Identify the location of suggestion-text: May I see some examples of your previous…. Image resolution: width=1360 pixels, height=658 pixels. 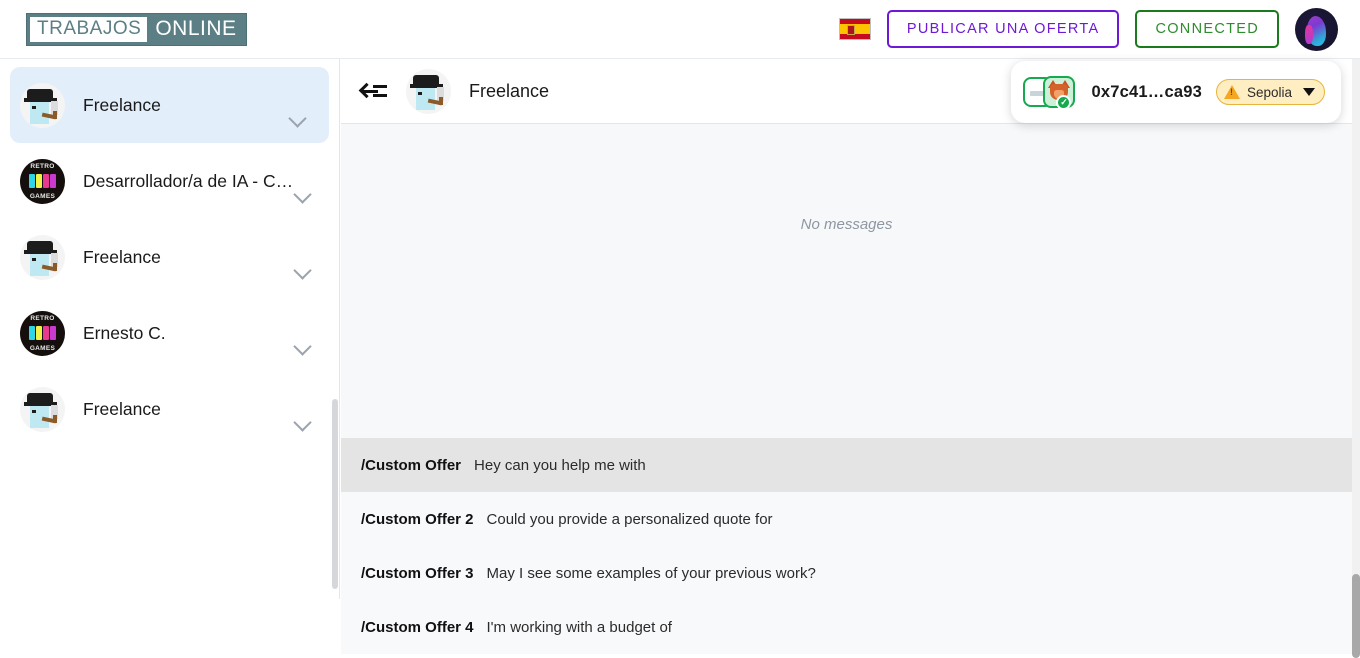
(651, 573).